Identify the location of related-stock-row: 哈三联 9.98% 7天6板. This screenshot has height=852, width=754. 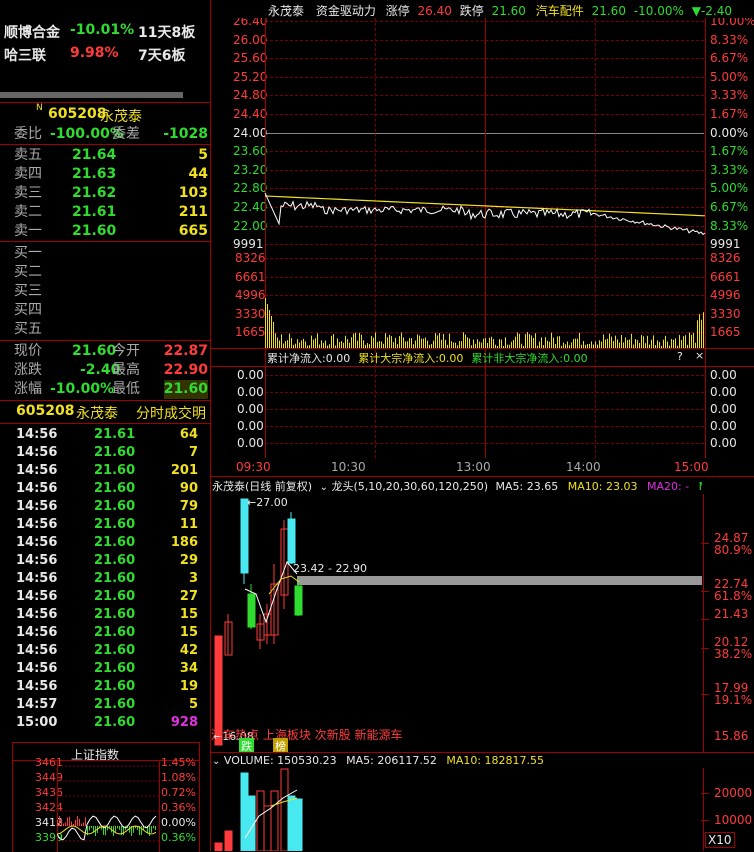
(107, 55).